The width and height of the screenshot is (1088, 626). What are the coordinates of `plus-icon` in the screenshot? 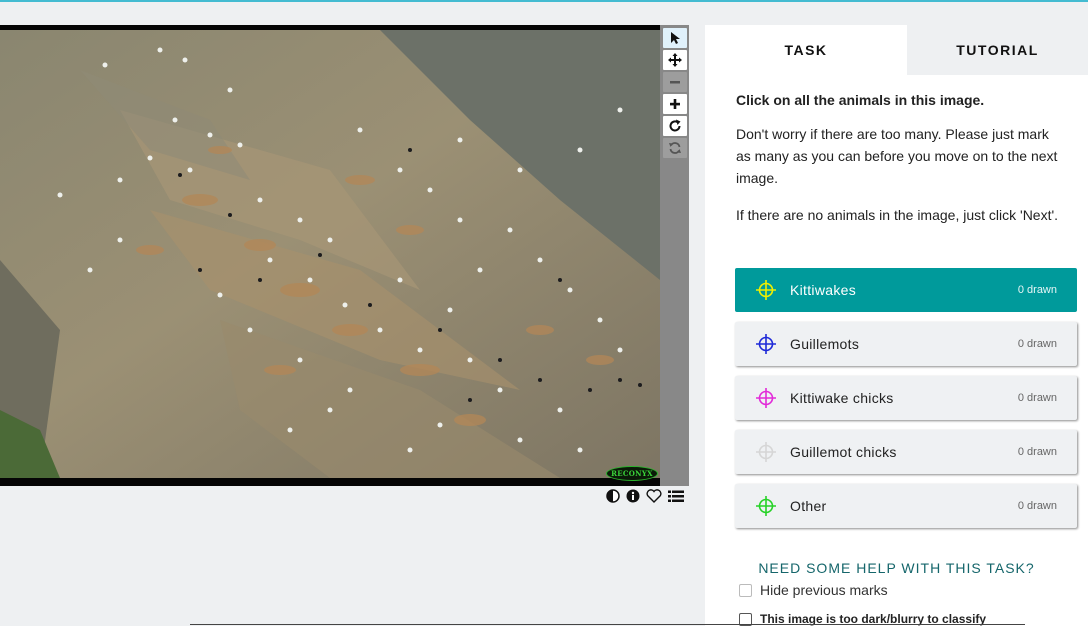 It's located at (675, 104).